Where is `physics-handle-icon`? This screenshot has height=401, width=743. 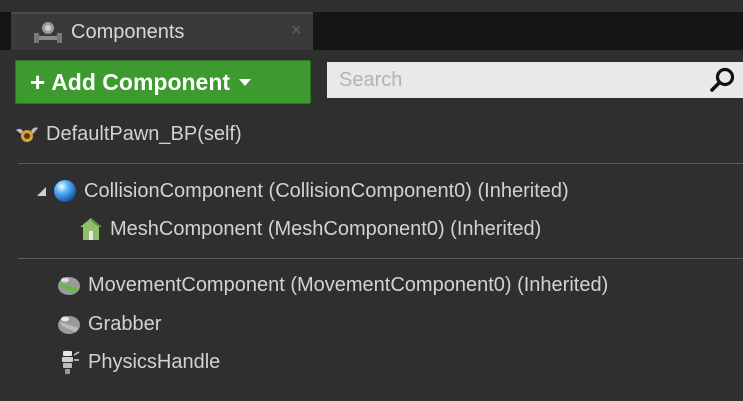 physics-handle-icon is located at coordinates (71, 362).